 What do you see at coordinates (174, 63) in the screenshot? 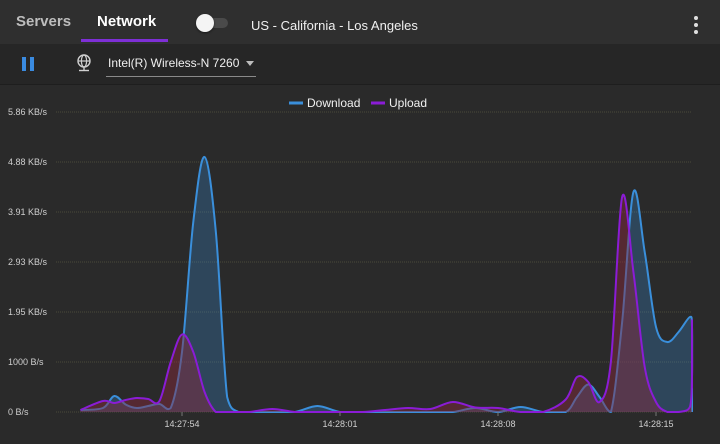
I see `adapter-select-label: Intel(R) Wireless-N 7260` at bounding box center [174, 63].